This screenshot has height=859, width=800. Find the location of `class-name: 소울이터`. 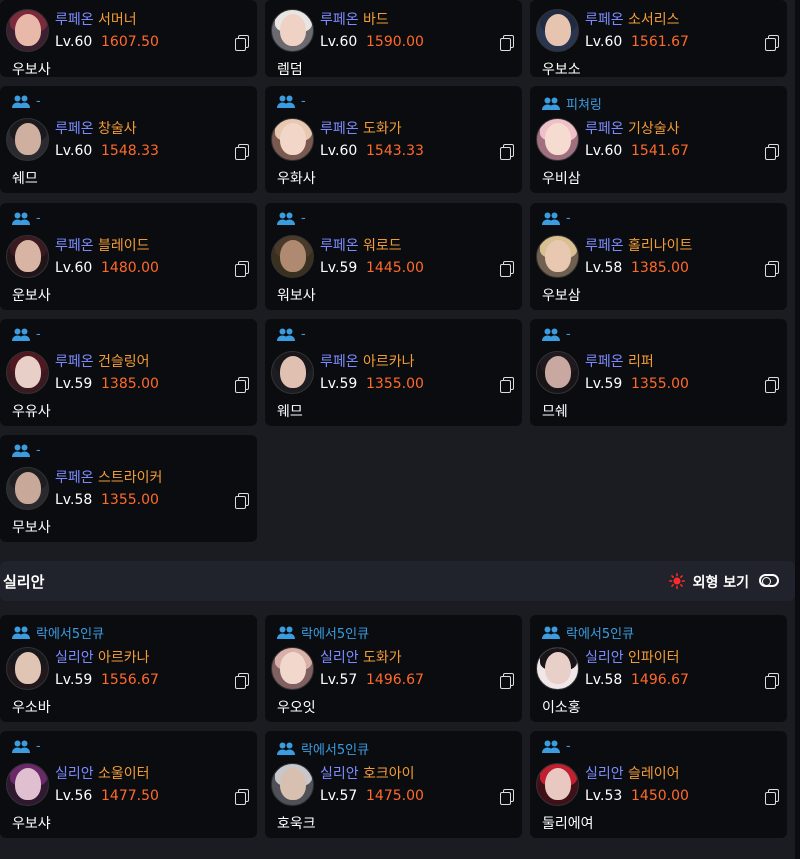

class-name: 소울이터 is located at coordinates (124, 774).